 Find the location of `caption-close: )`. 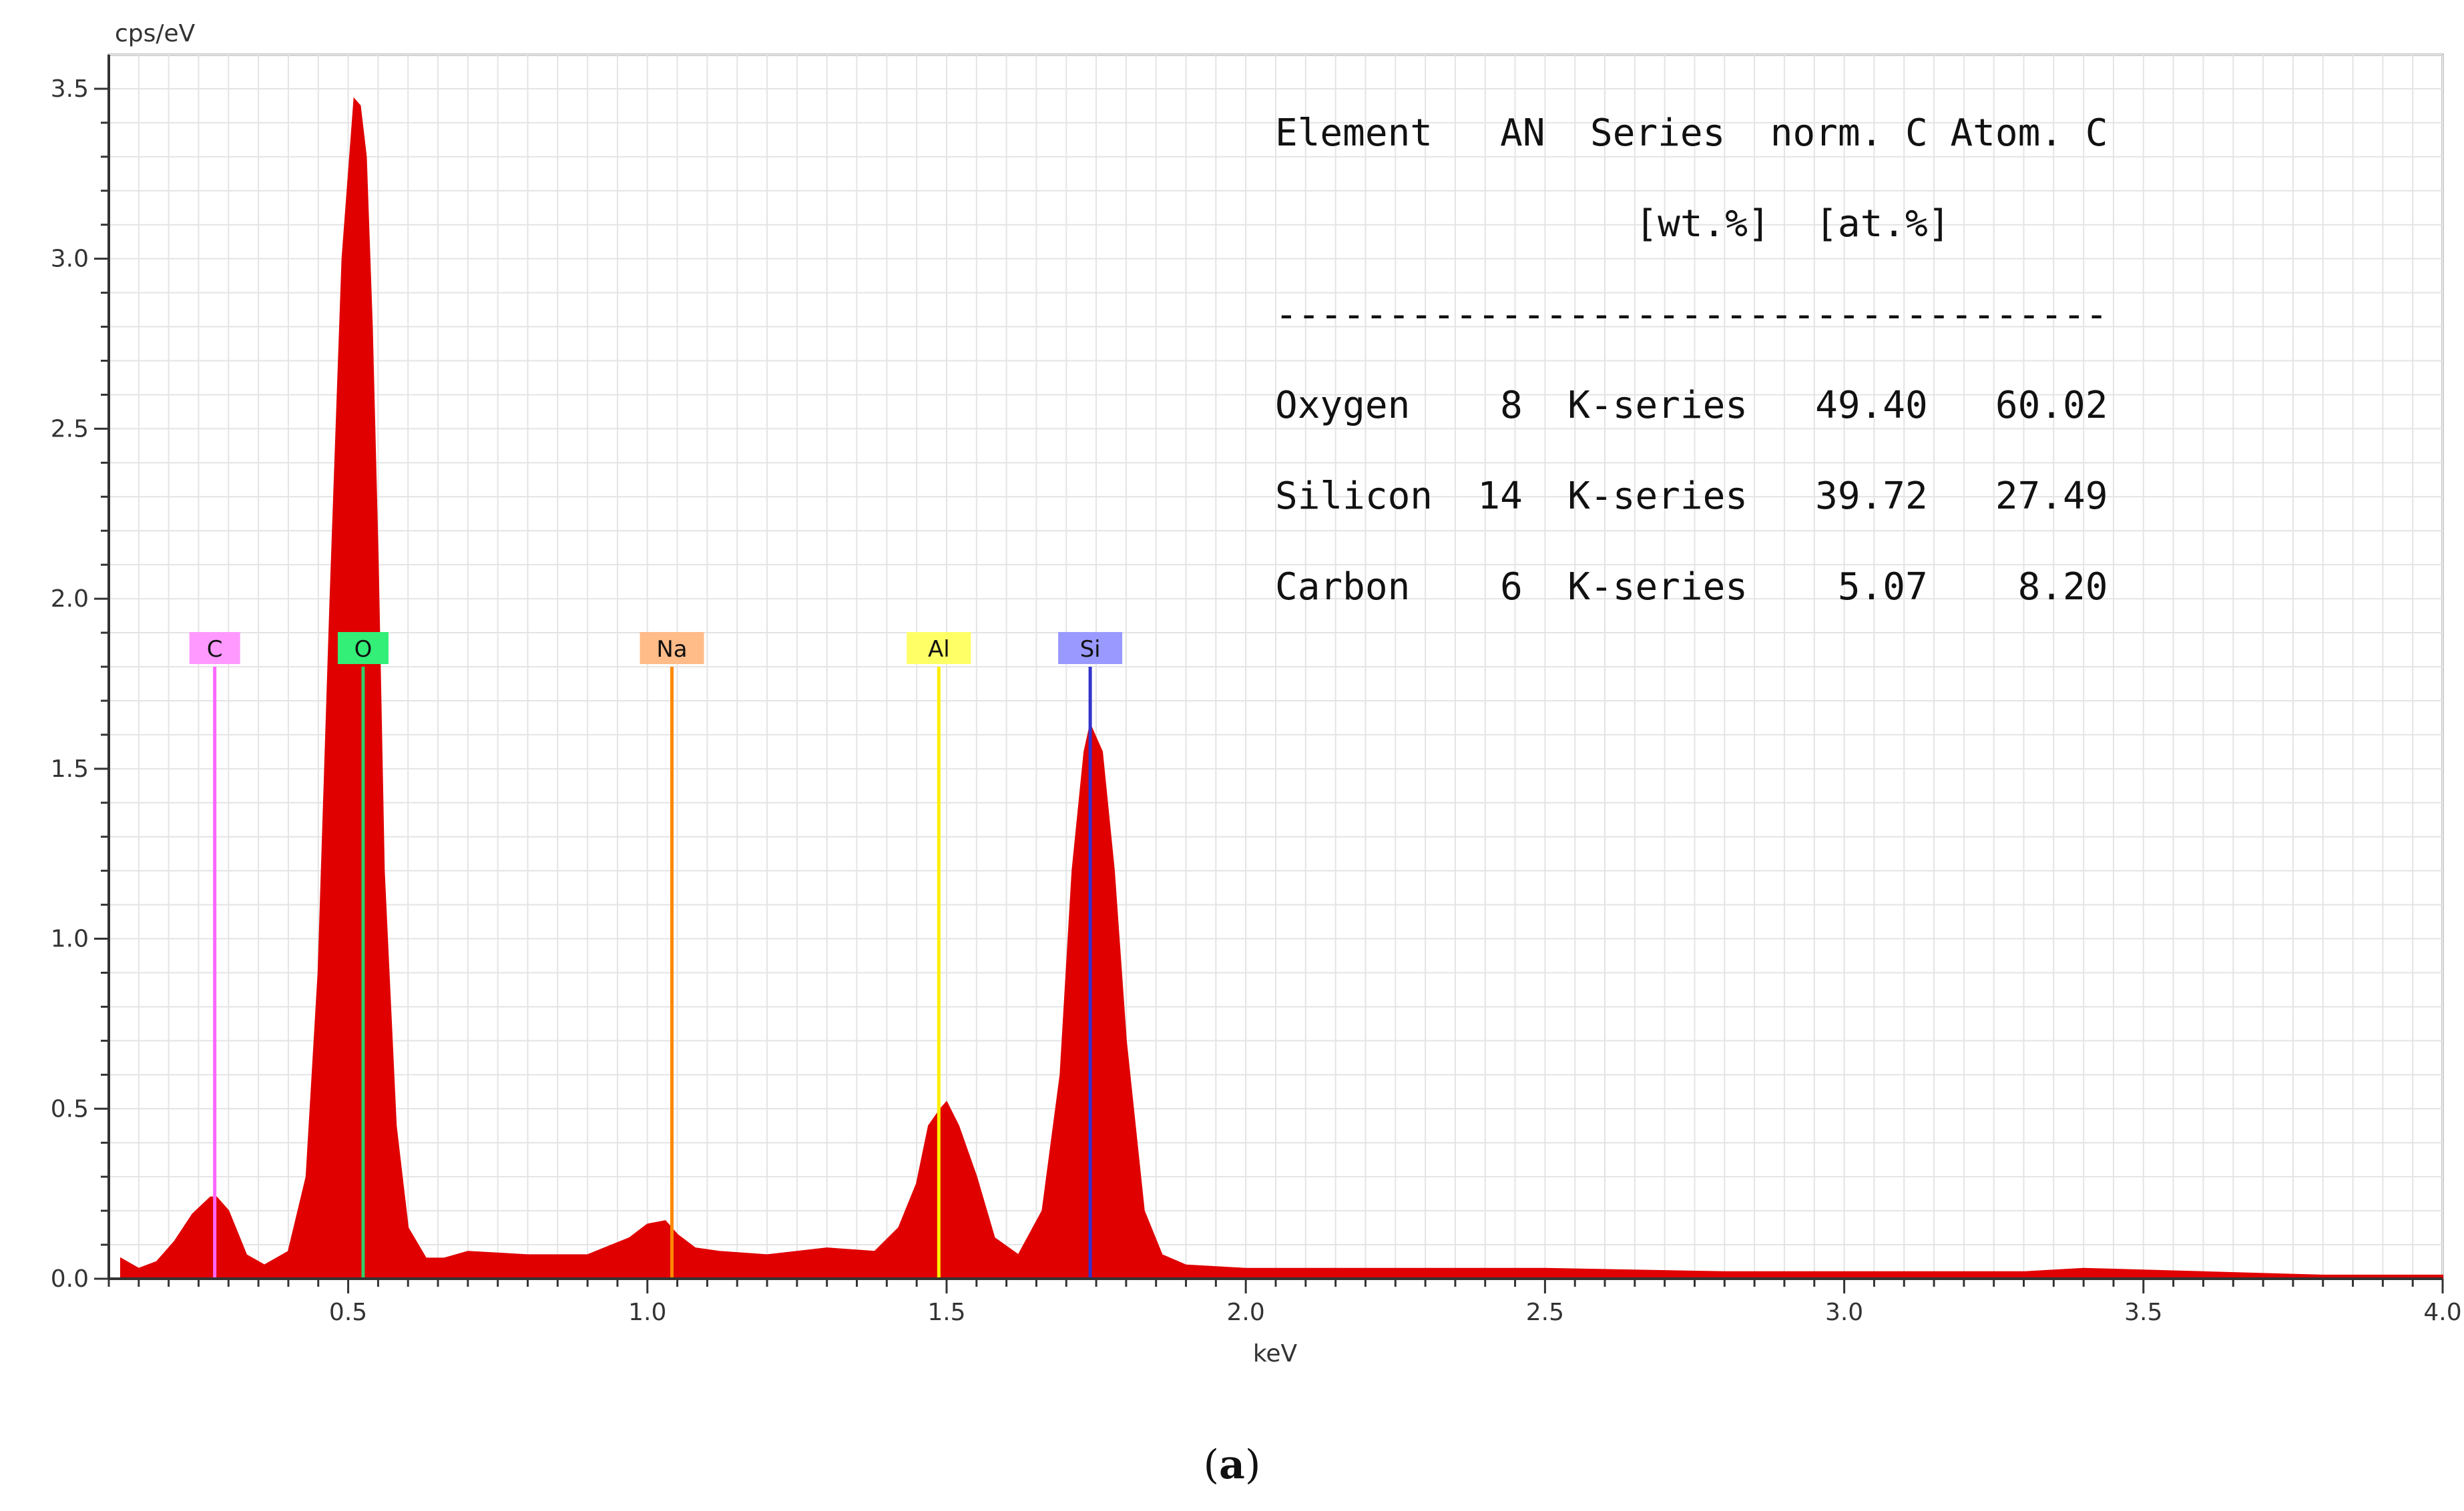

caption-close: ) is located at coordinates (1252, 1465).